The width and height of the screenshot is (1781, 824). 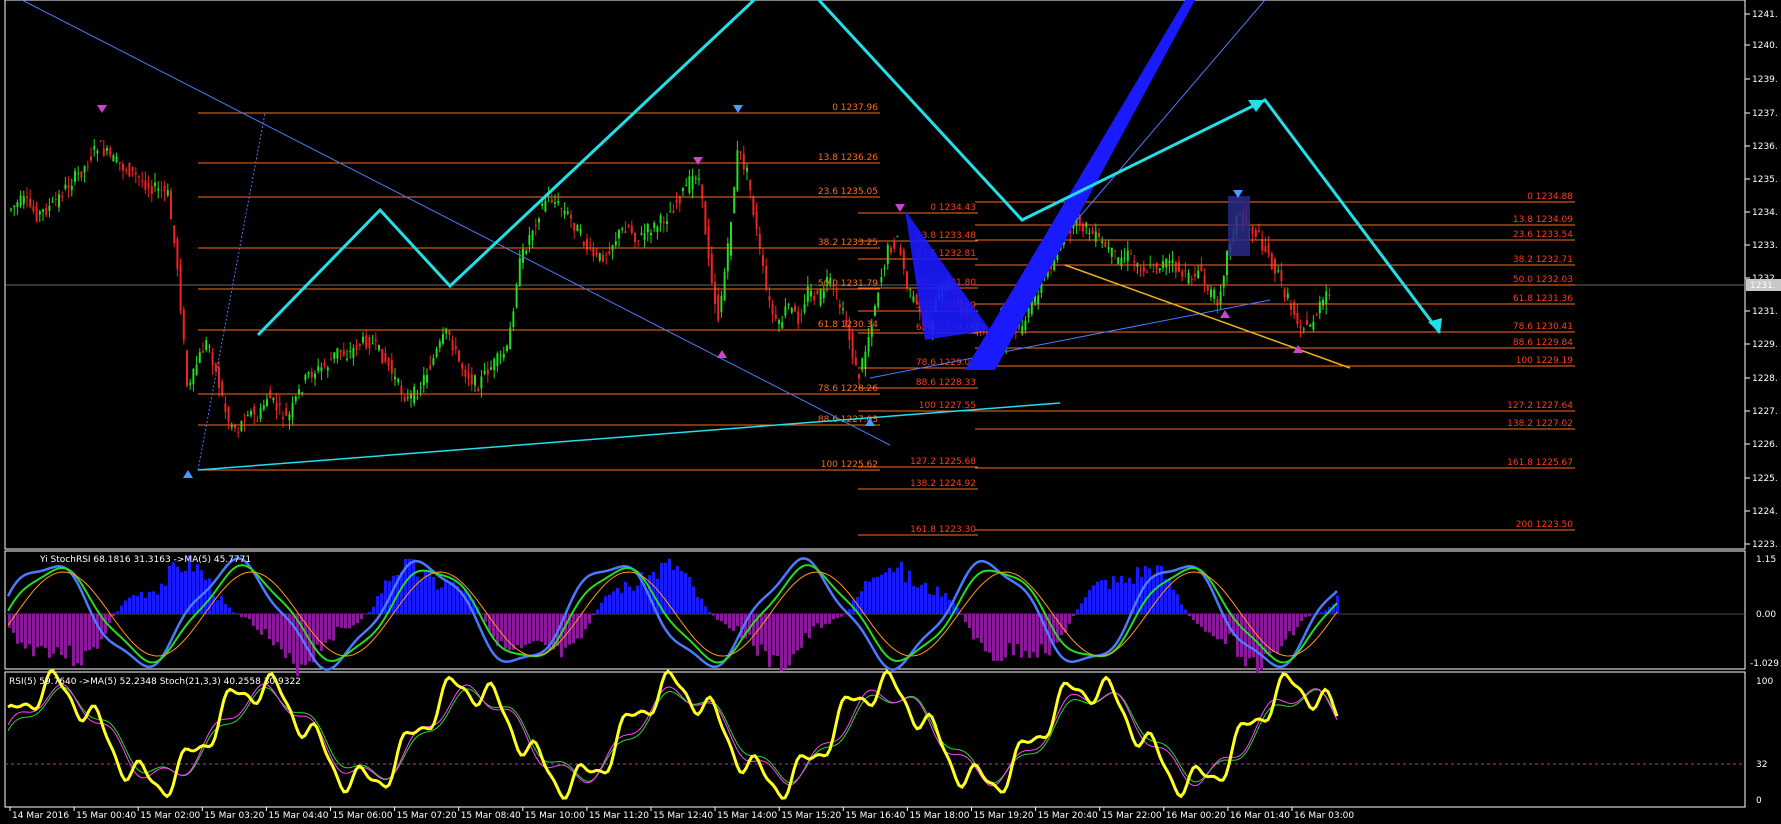 What do you see at coordinates (683, 816) in the screenshot?
I see `time-tick-label: 15 Mar 12:40` at bounding box center [683, 816].